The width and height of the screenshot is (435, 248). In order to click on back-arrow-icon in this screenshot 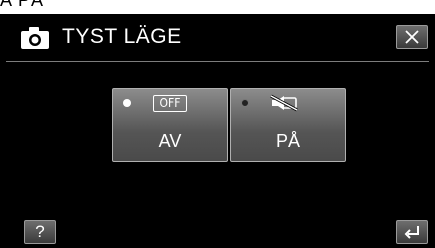, I will do `click(411, 232)`.